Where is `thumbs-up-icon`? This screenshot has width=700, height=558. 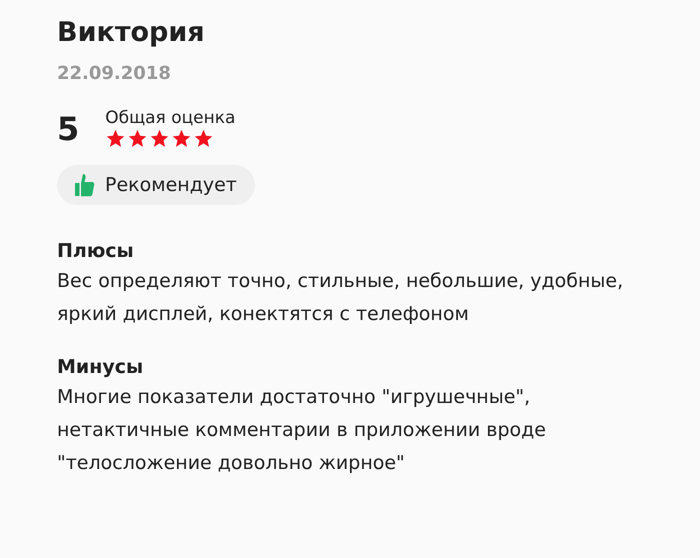 thumbs-up-icon is located at coordinates (85, 185).